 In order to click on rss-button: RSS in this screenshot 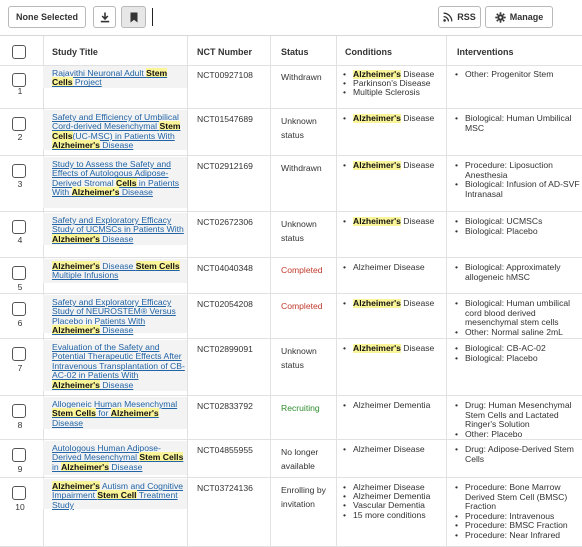, I will do `click(459, 17)`.